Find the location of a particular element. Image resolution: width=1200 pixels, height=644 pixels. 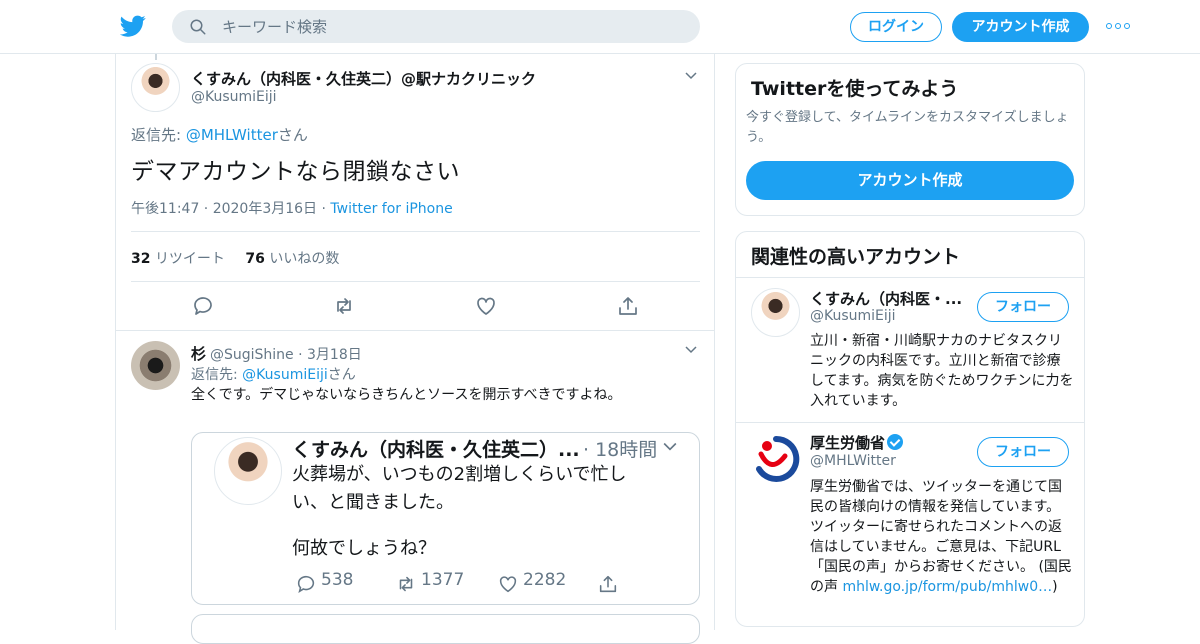

tweet-time: 午後11:47 · 2020年3月16日 · is located at coordinates (230, 209).